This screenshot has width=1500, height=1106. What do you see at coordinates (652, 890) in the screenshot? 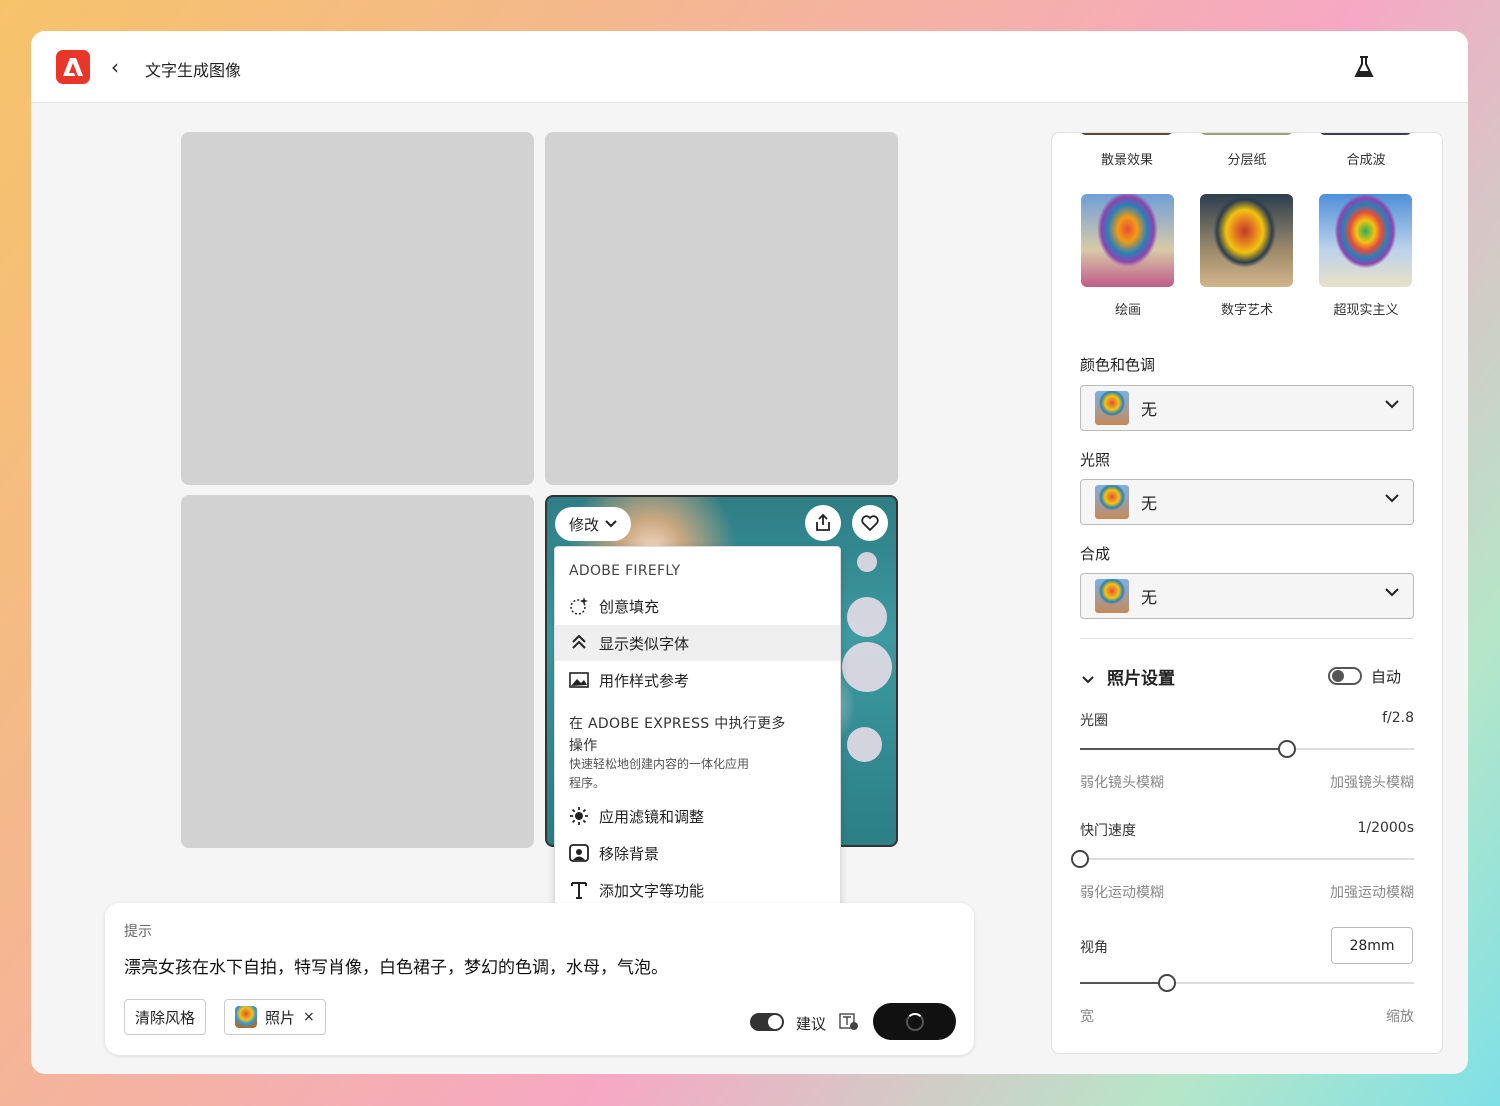
I see `menu-item-label: 添加文字等功能` at bounding box center [652, 890].